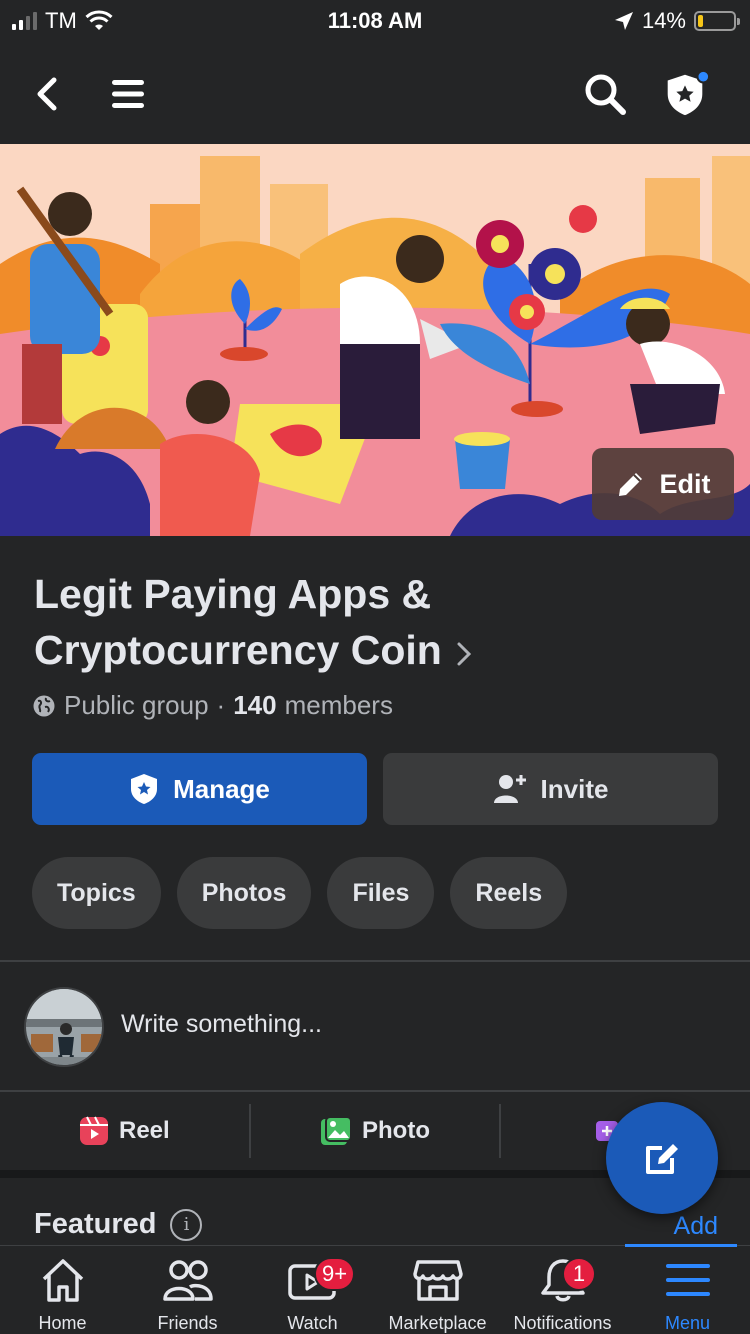  I want to click on hamburger-button, so click(128, 94).